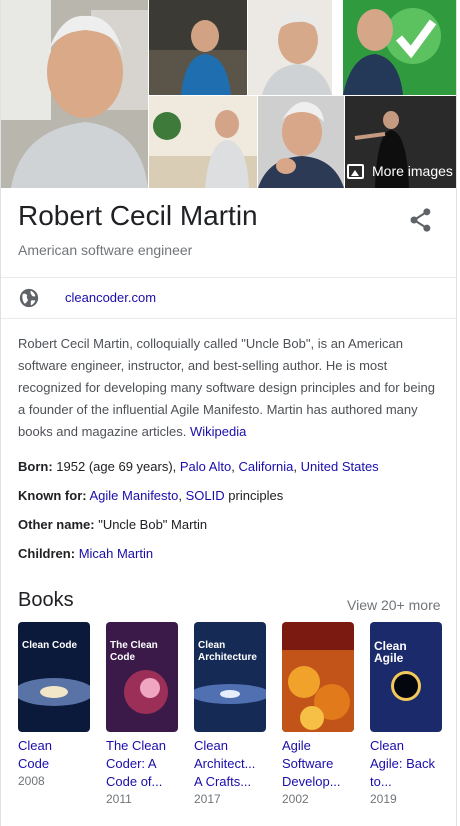  I want to click on entity-title: Robert Cecil Martin, so click(138, 215).